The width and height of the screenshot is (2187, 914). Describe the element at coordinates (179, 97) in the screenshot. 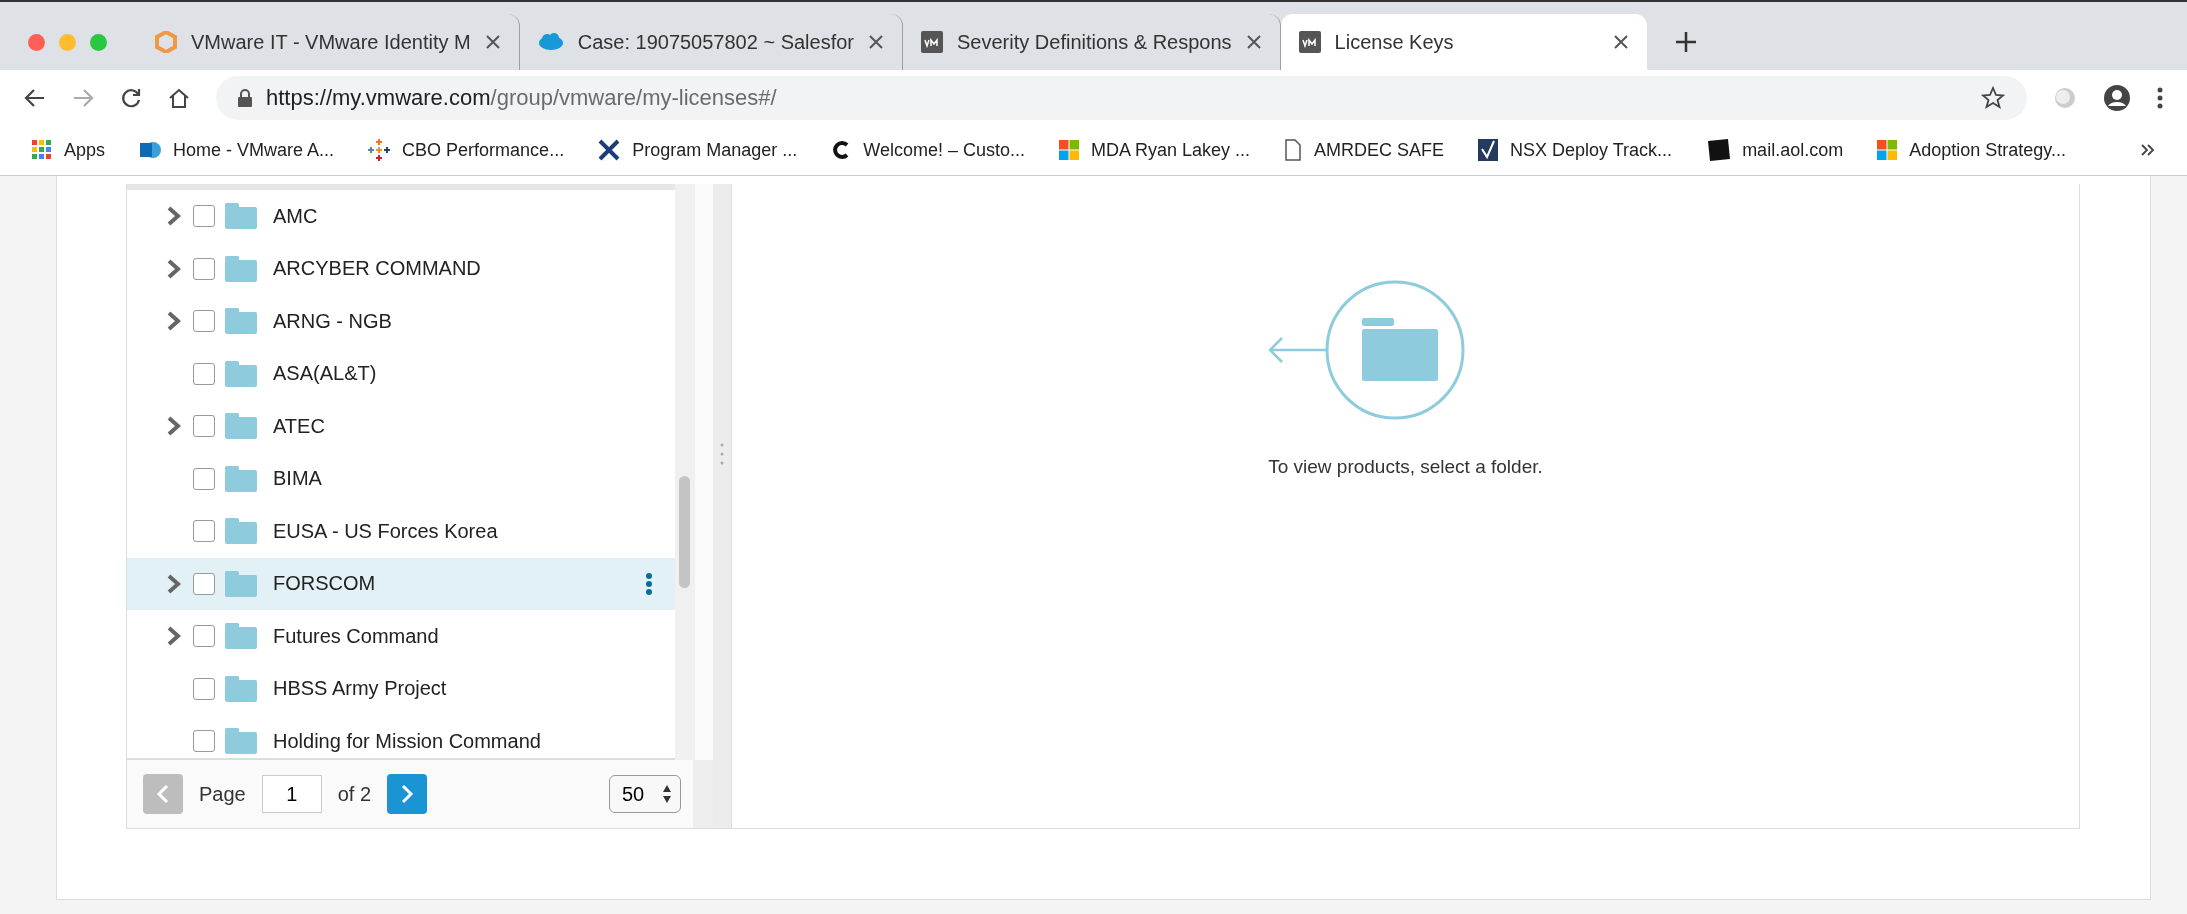

I see `home-icon` at that location.